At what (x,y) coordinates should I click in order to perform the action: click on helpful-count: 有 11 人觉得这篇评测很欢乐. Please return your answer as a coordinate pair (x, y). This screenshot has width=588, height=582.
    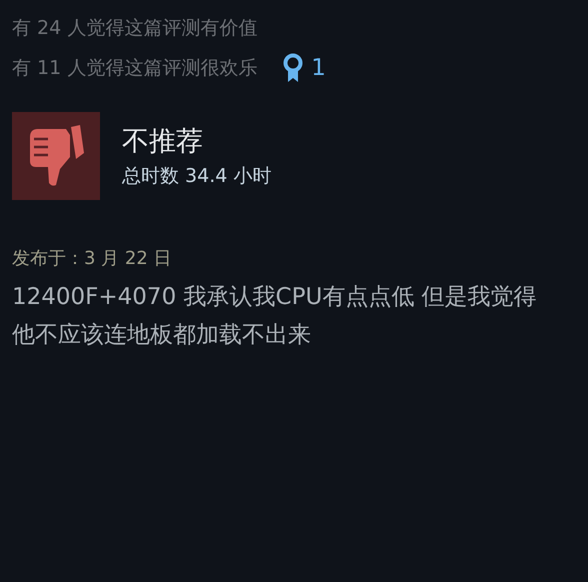
    Looking at the image, I should click on (135, 68).